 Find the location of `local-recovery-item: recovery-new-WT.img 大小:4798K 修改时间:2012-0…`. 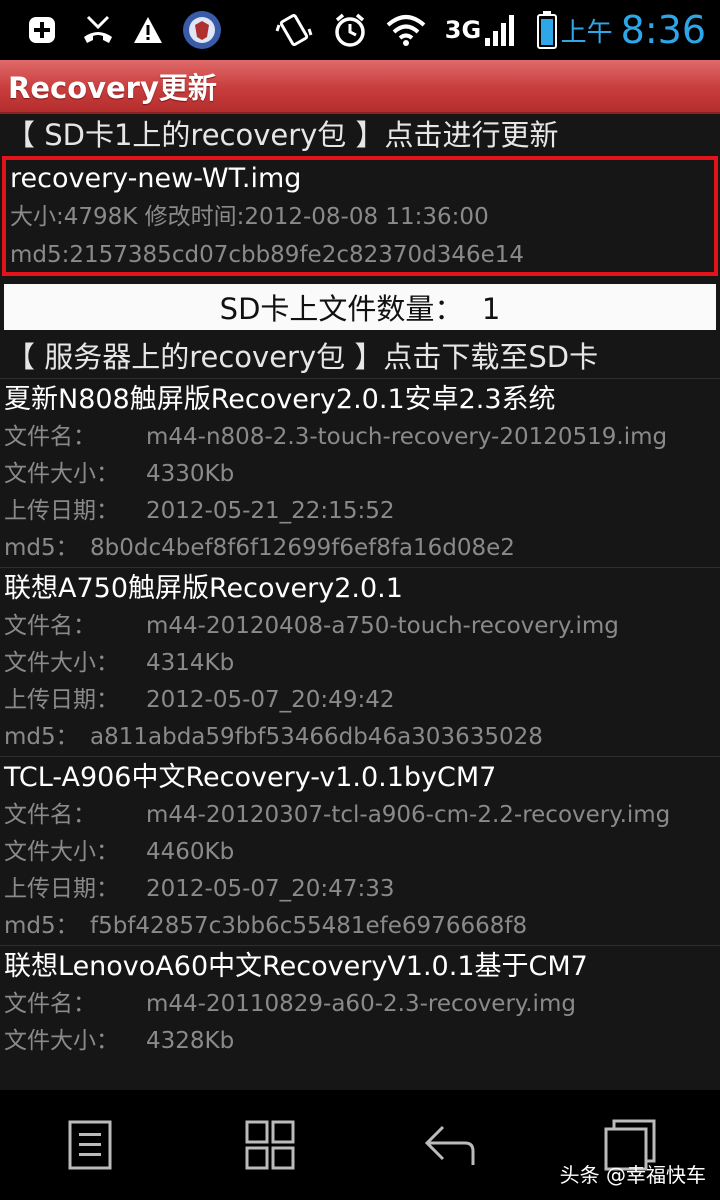

local-recovery-item: recovery-new-WT.img 大小:4798K 修改时间:2012-0… is located at coordinates (360, 216).